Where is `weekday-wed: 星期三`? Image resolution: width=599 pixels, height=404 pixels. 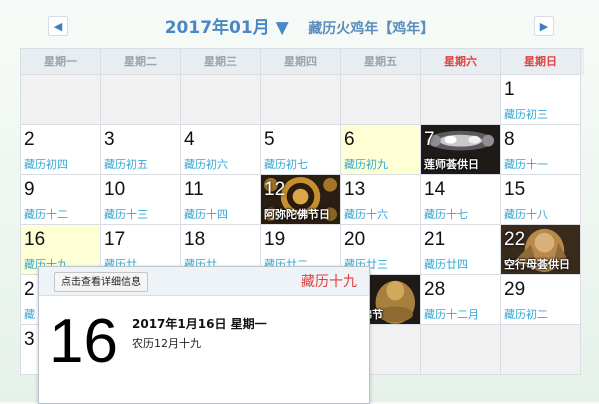 weekday-wed: 星期三 is located at coordinates (221, 62).